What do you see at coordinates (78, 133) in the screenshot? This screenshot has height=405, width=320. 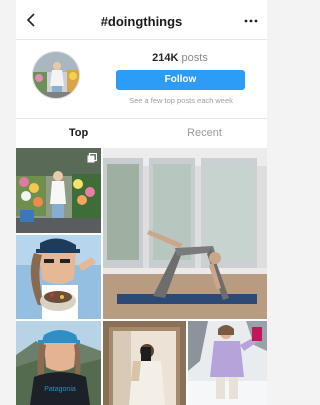 I see `tab-top: Top` at bounding box center [78, 133].